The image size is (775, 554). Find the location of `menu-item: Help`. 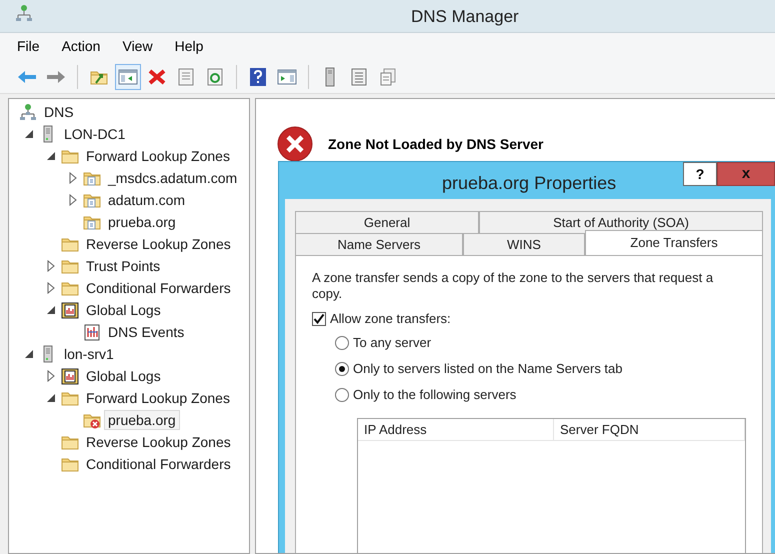

menu-item: Help is located at coordinates (189, 46).